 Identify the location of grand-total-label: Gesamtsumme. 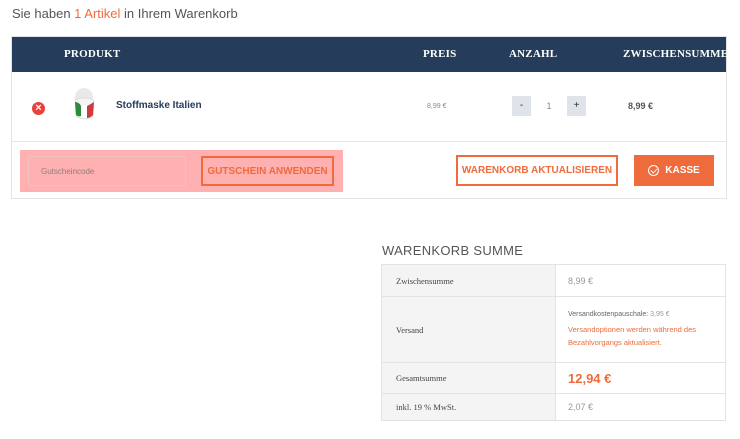
(468, 378).